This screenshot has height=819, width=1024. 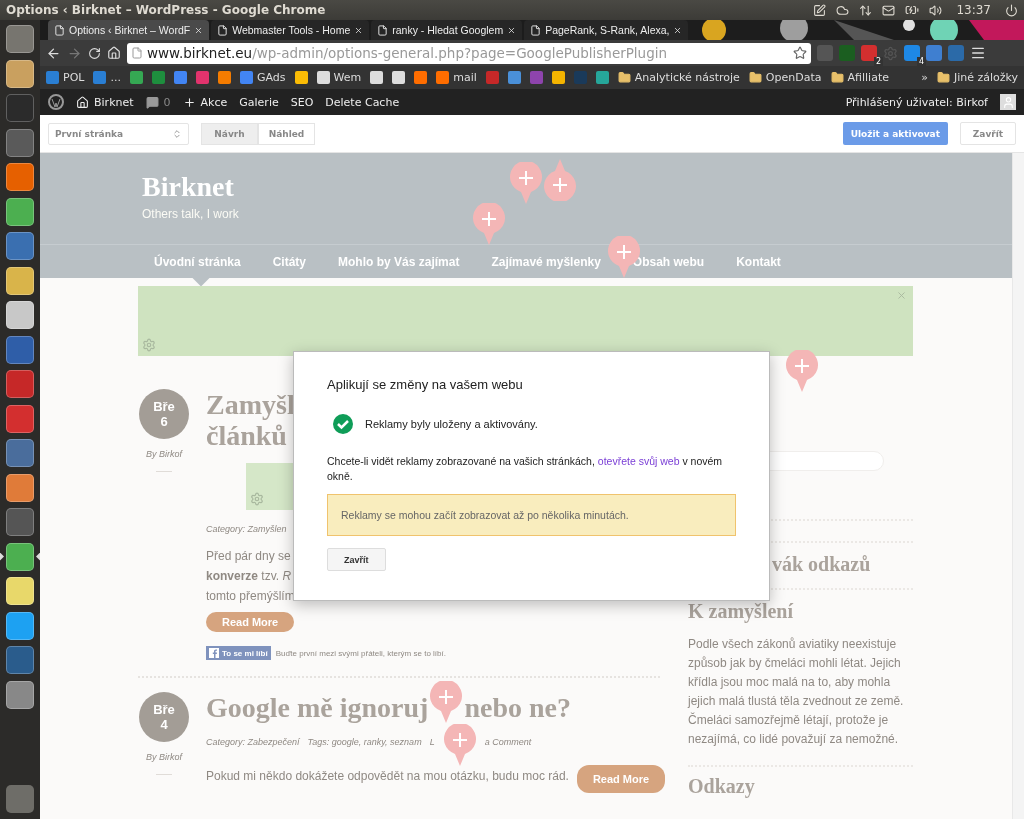 What do you see at coordinates (678, 77) in the screenshot?
I see `bookmark-folder: Analytické nástroje` at bounding box center [678, 77].